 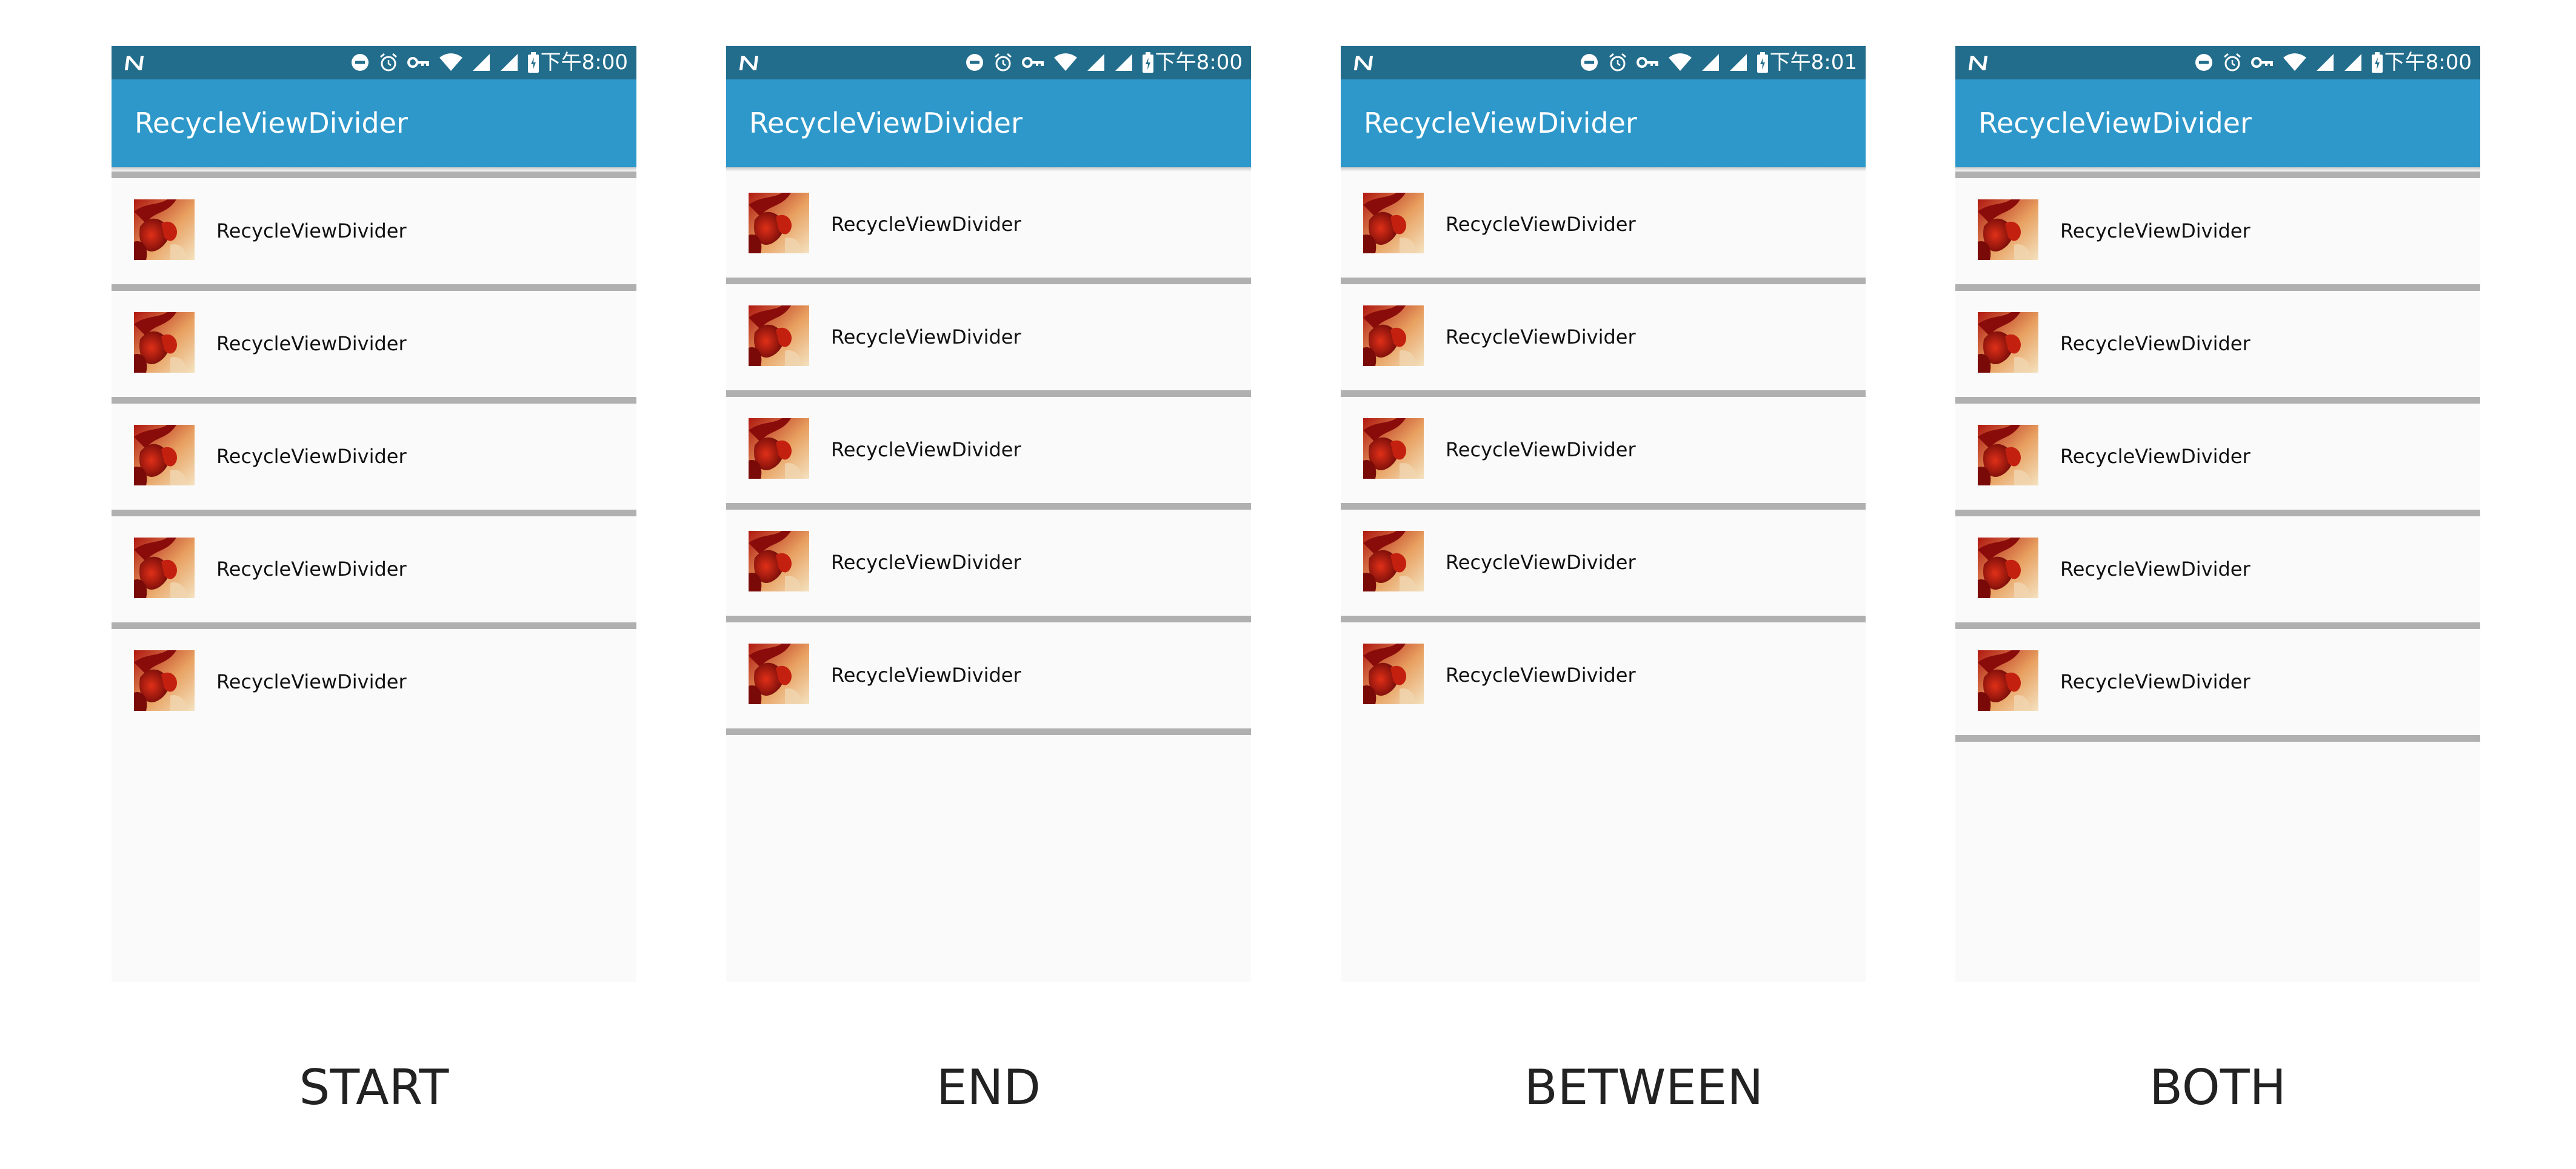 I want to click on alarm-icon, so click(x=2232, y=62).